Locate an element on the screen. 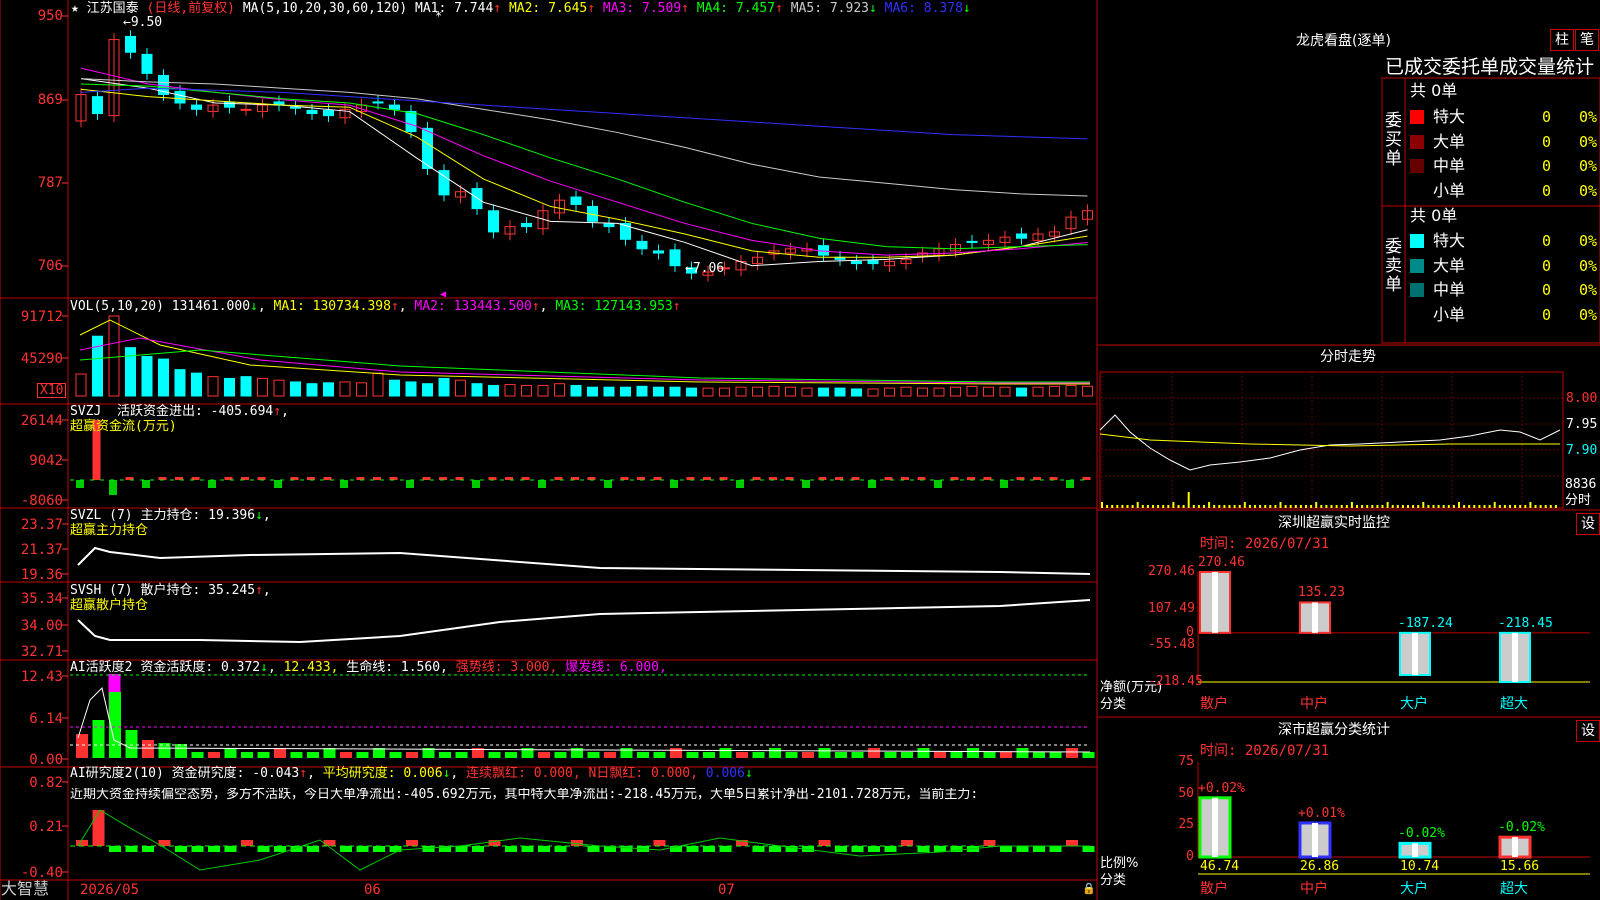 This screenshot has width=1600, height=900. sz-category-3: 超大 is located at coordinates (1514, 704).